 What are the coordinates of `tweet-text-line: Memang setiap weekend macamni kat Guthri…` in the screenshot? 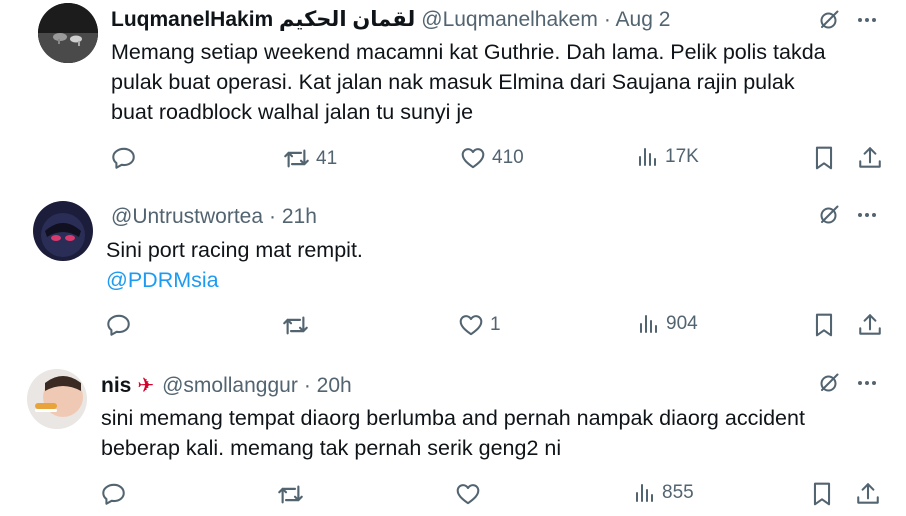 It's located at (468, 52).